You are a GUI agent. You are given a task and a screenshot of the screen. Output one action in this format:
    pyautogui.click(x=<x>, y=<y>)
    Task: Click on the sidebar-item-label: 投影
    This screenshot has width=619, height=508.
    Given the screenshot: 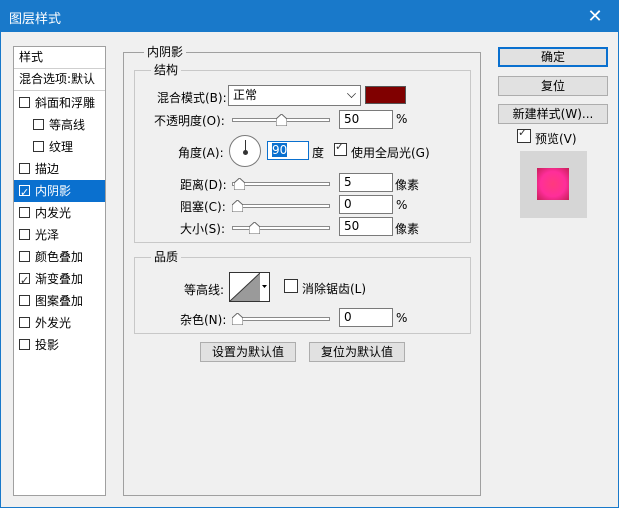 What is the action you would take?
    pyautogui.click(x=47, y=345)
    